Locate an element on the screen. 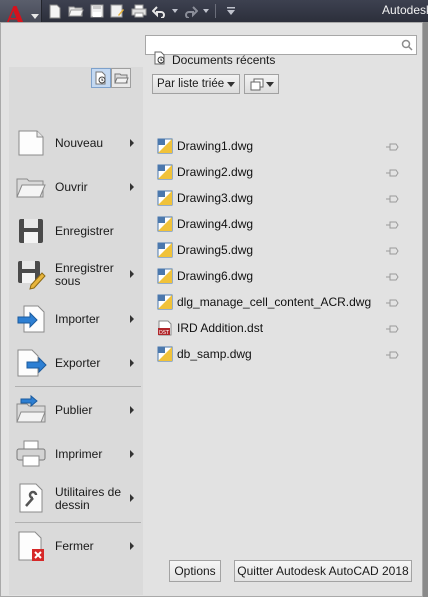 This screenshot has width=428, height=597. toolbar-divider is located at coordinates (215, 11).